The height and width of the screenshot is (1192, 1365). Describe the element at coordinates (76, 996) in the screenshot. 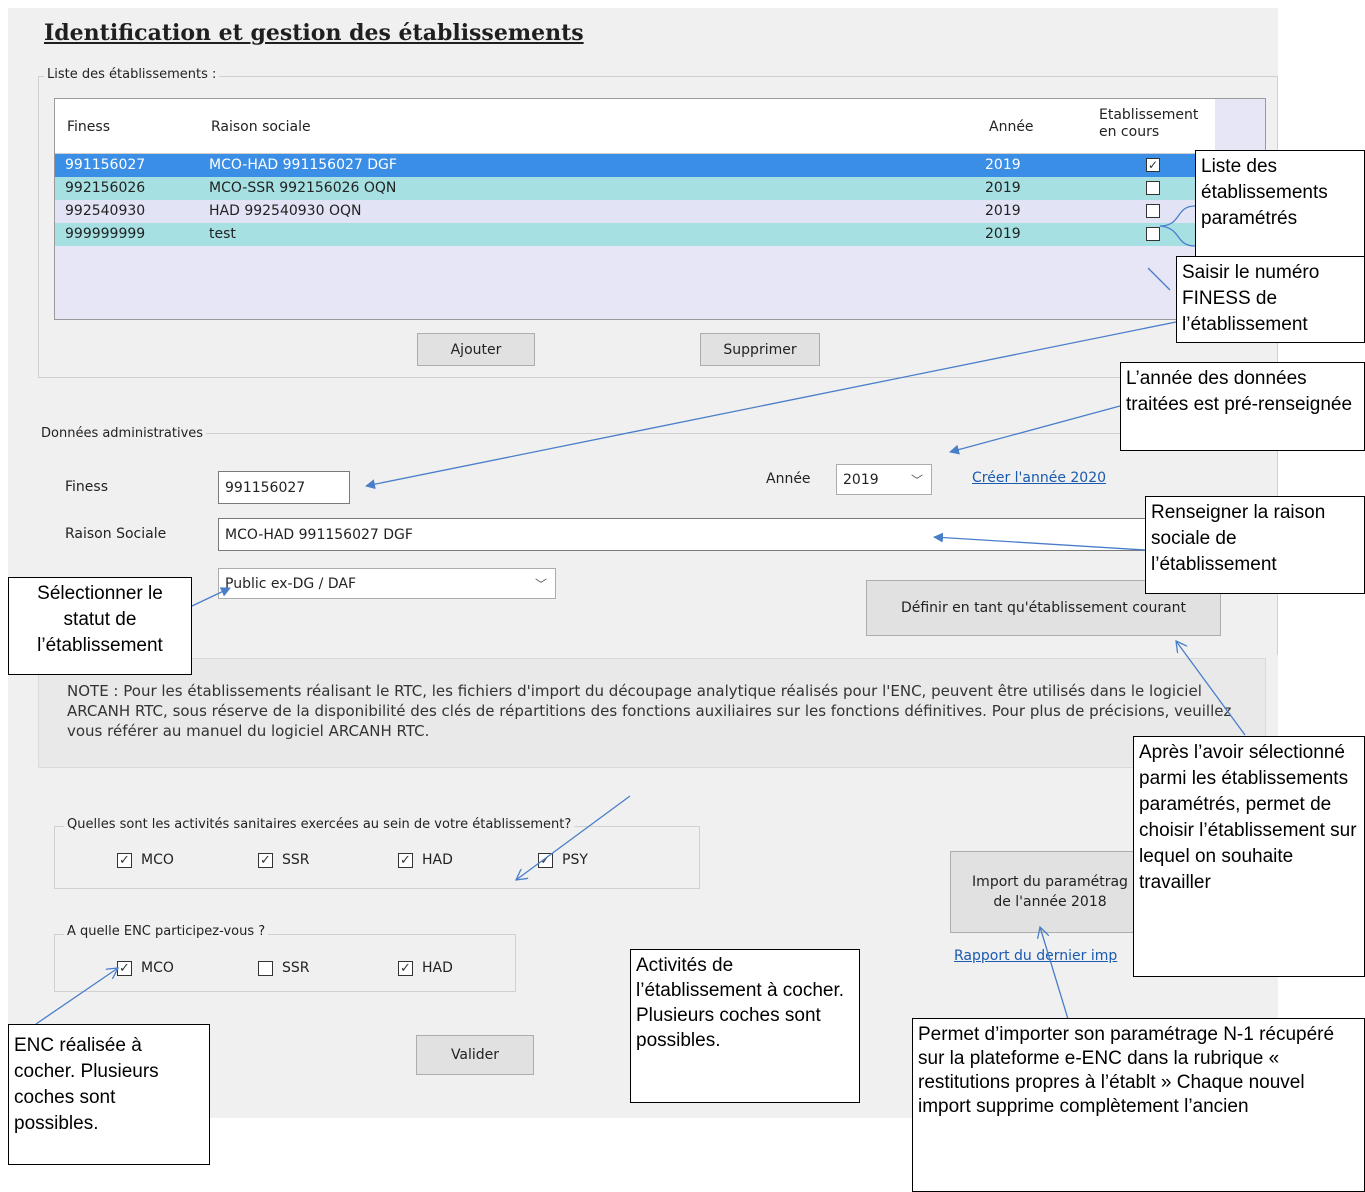

I see `enc-arrow` at that location.